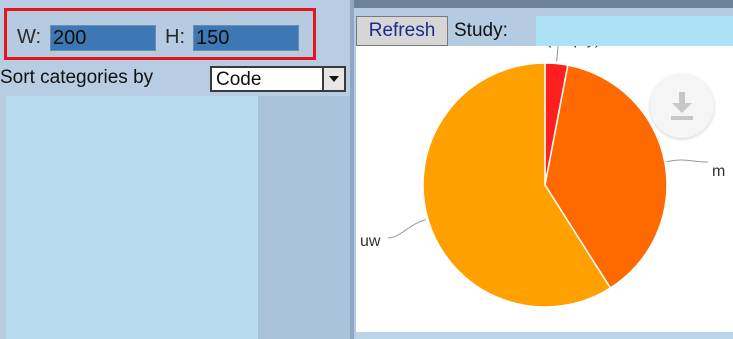  What do you see at coordinates (304, 217) in the screenshot?
I see `side-panel` at bounding box center [304, 217].